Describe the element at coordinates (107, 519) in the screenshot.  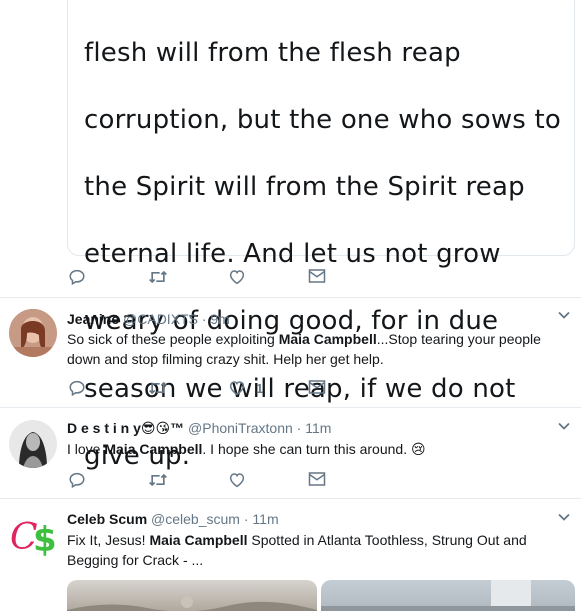
I see `display-name: Celeb Scum` at that location.